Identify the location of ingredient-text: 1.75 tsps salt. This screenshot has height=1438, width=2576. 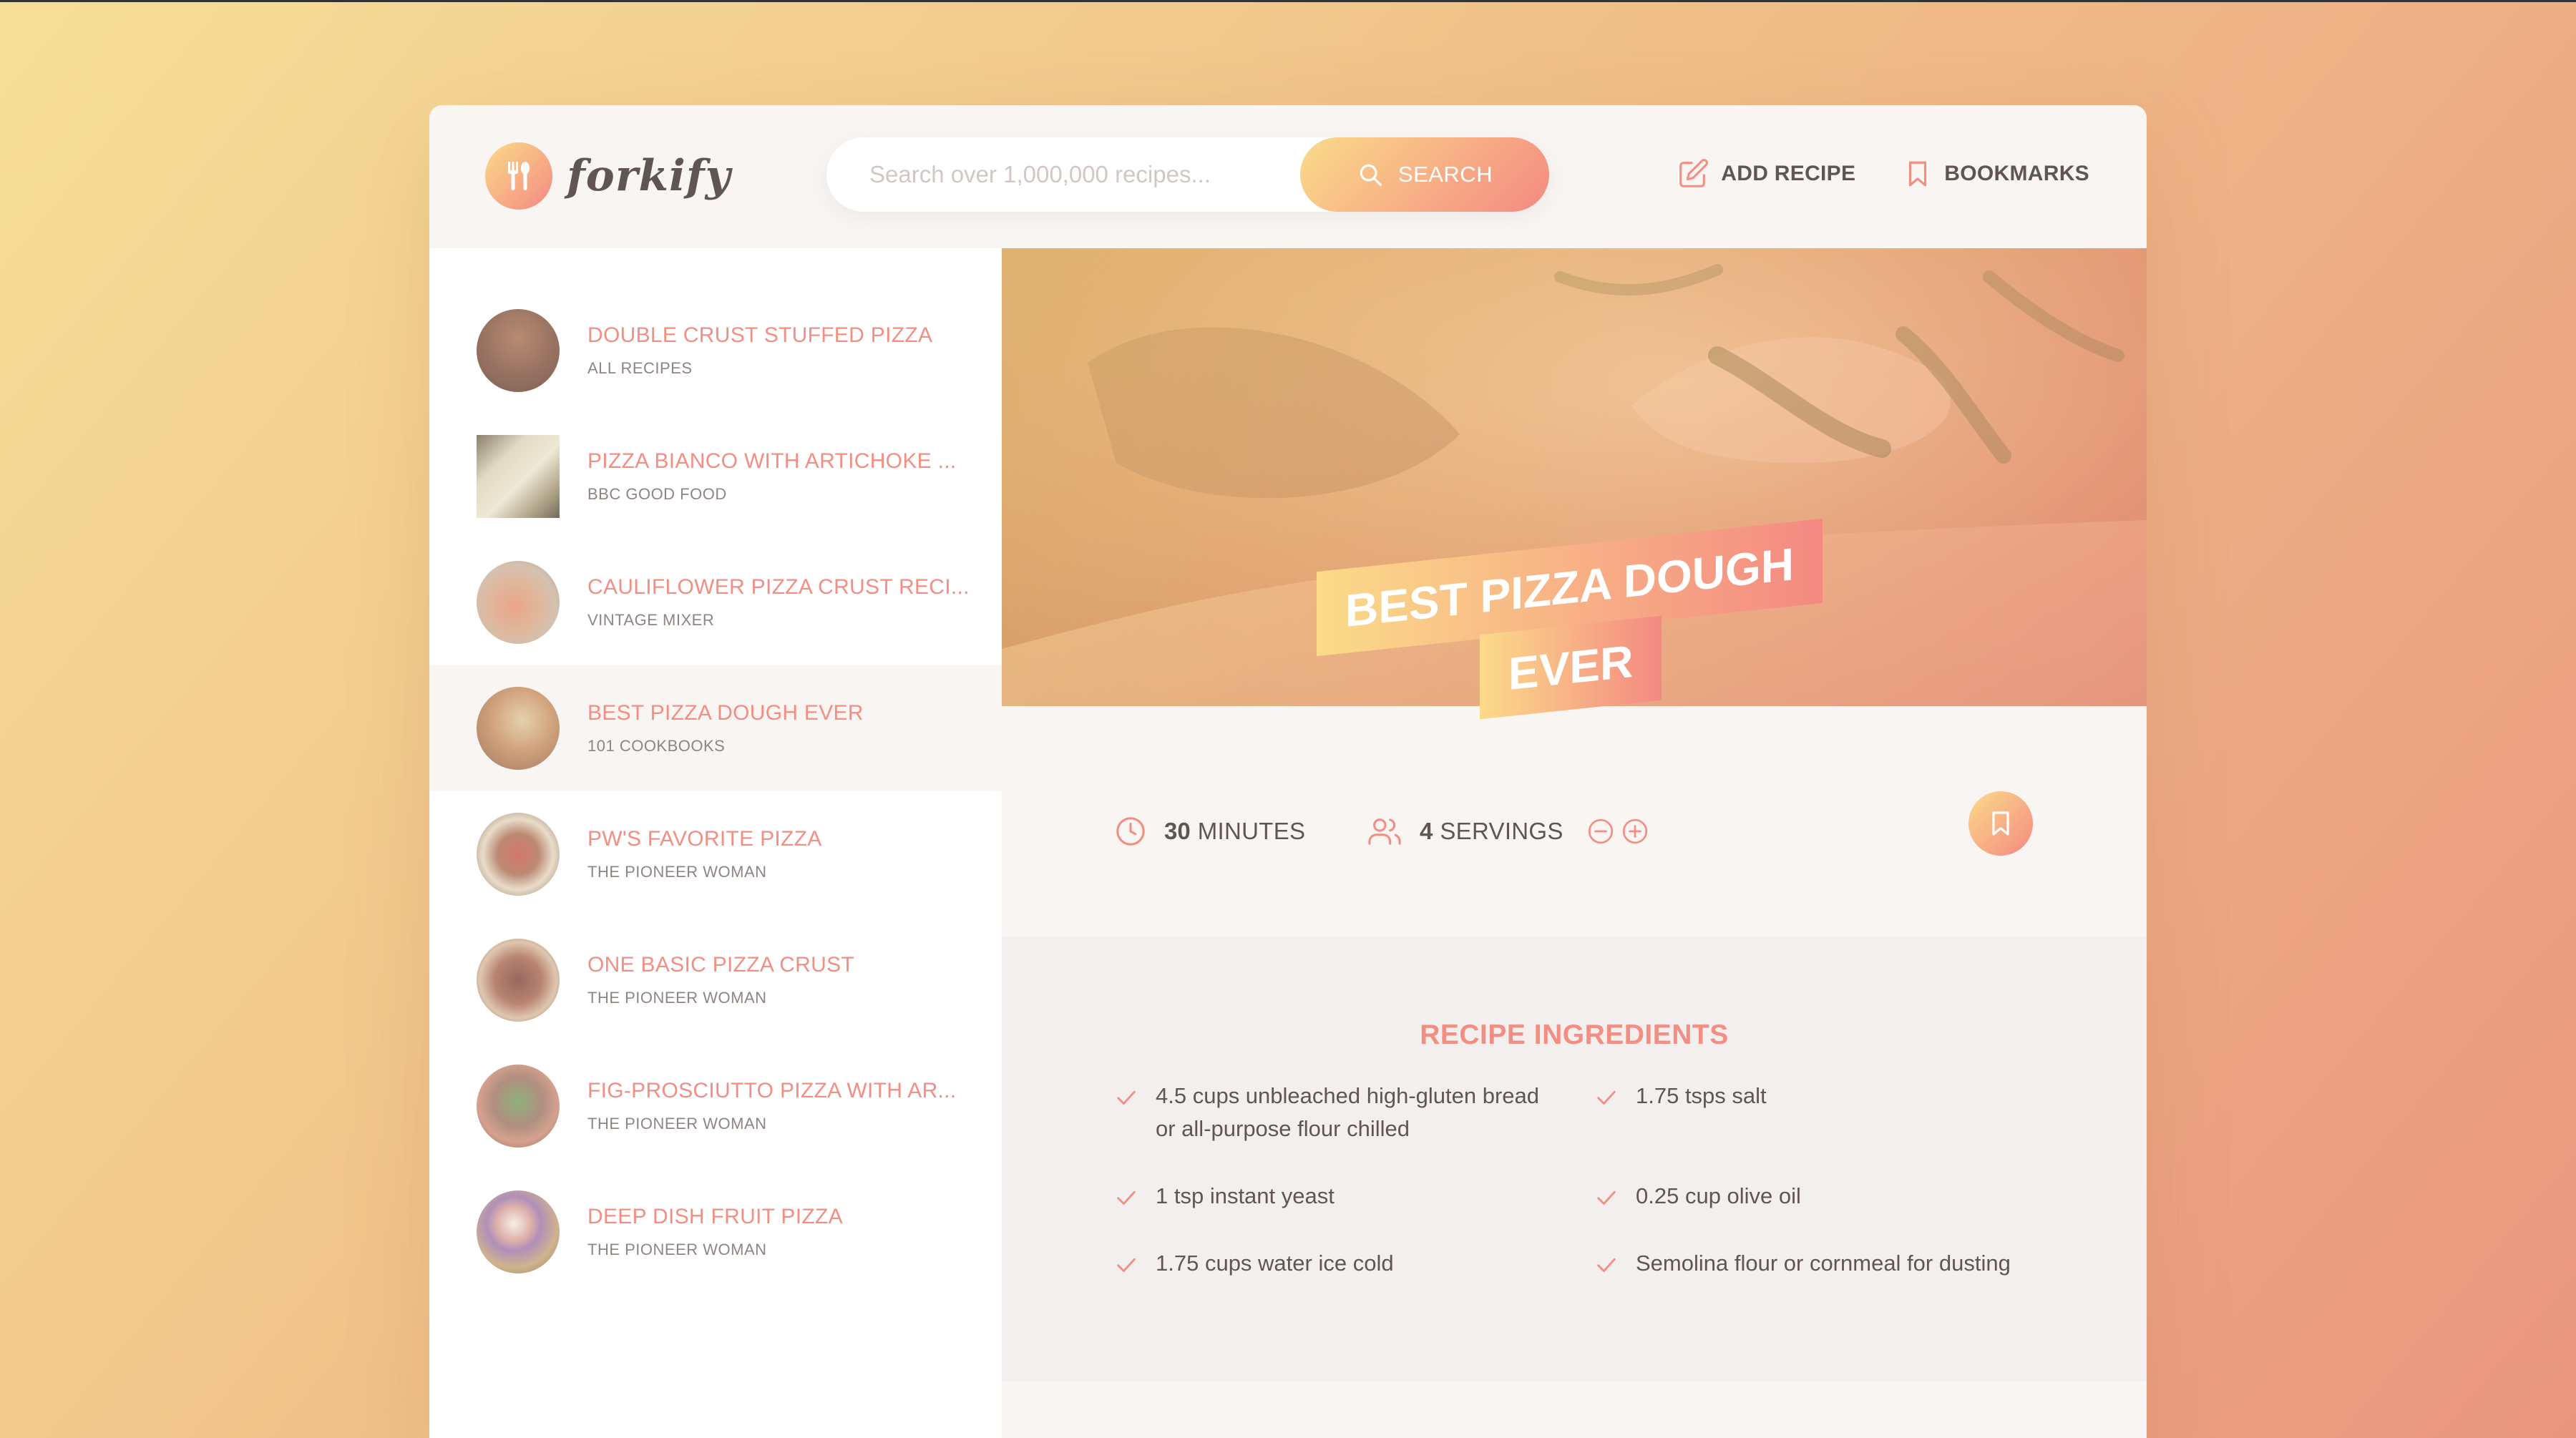
(1701, 1095).